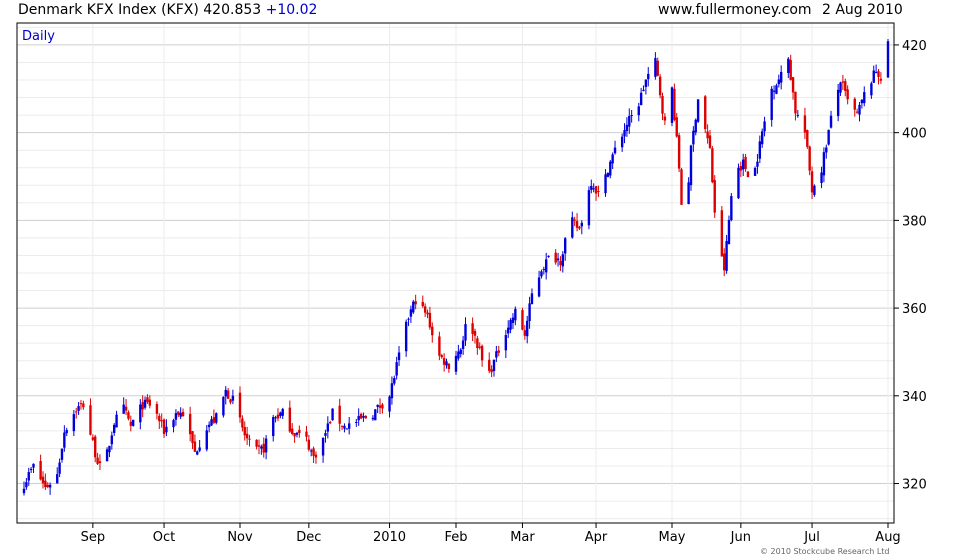 This screenshot has height=560, width=980. I want to click on y-tick-label: 340, so click(914, 397).